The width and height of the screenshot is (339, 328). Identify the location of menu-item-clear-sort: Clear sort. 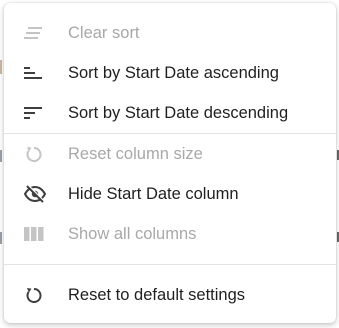
(170, 33).